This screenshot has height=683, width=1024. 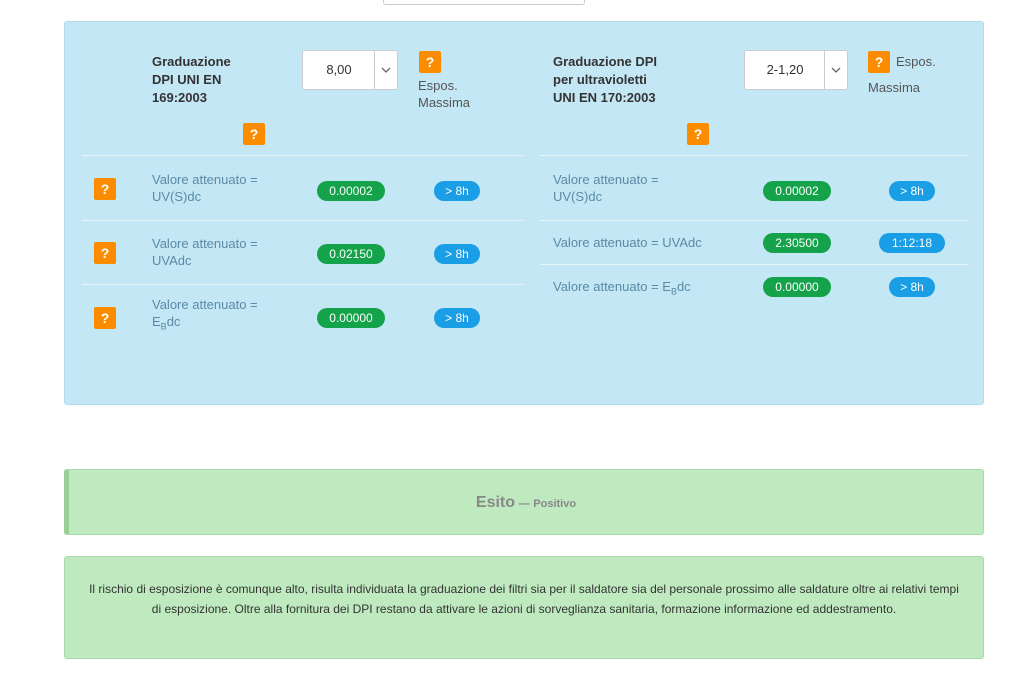 I want to click on result-title: Esito, so click(x=495, y=502).